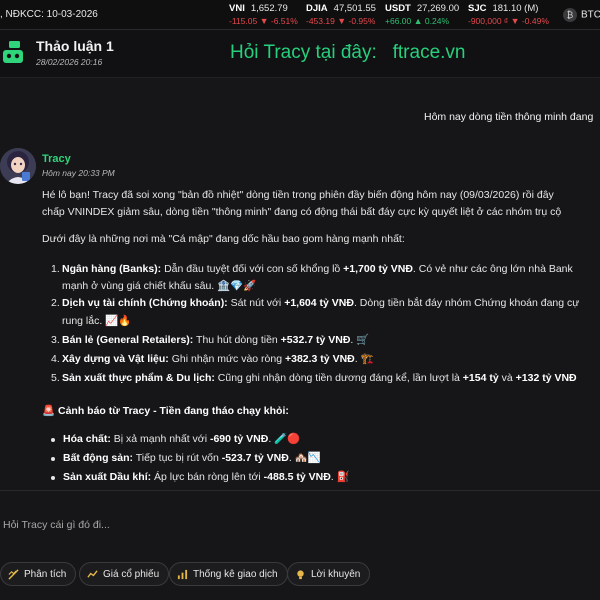 The width and height of the screenshot is (600, 600). Describe the element at coordinates (284, 21) in the screenshot. I see `ticker-pct: -6.51%` at that location.